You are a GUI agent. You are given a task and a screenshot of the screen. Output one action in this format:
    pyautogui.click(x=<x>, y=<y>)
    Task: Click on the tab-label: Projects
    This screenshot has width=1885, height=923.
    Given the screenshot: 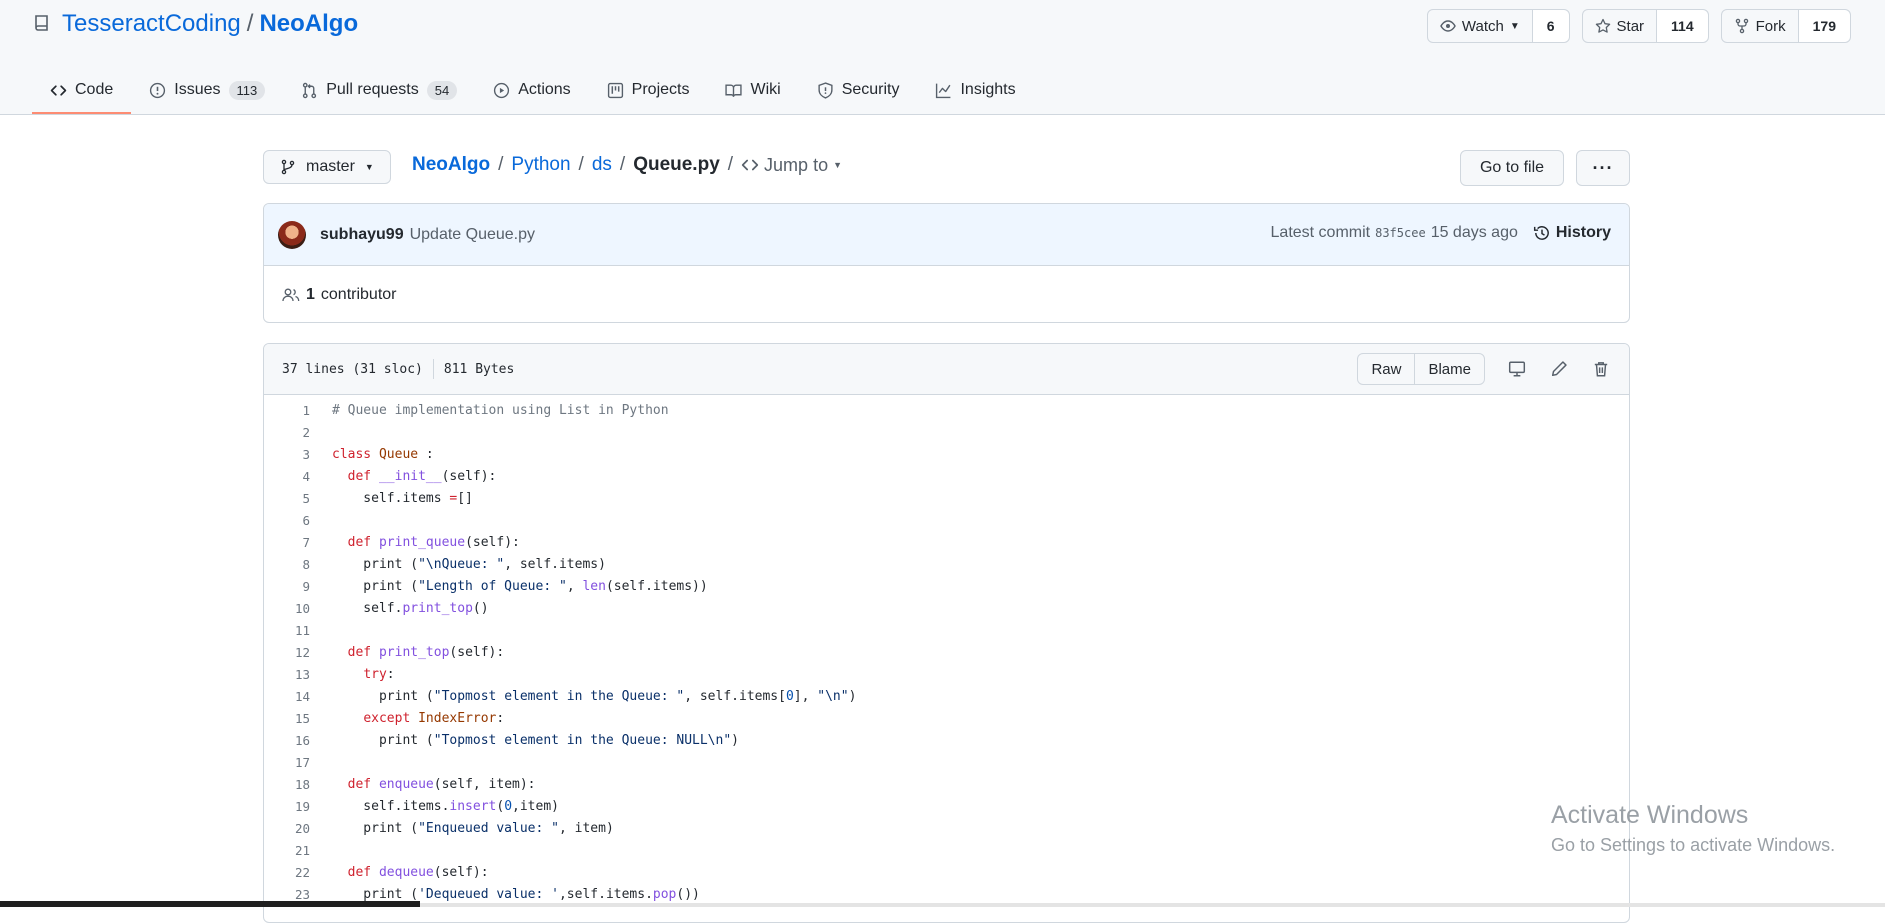 What is the action you would take?
    pyautogui.click(x=660, y=89)
    